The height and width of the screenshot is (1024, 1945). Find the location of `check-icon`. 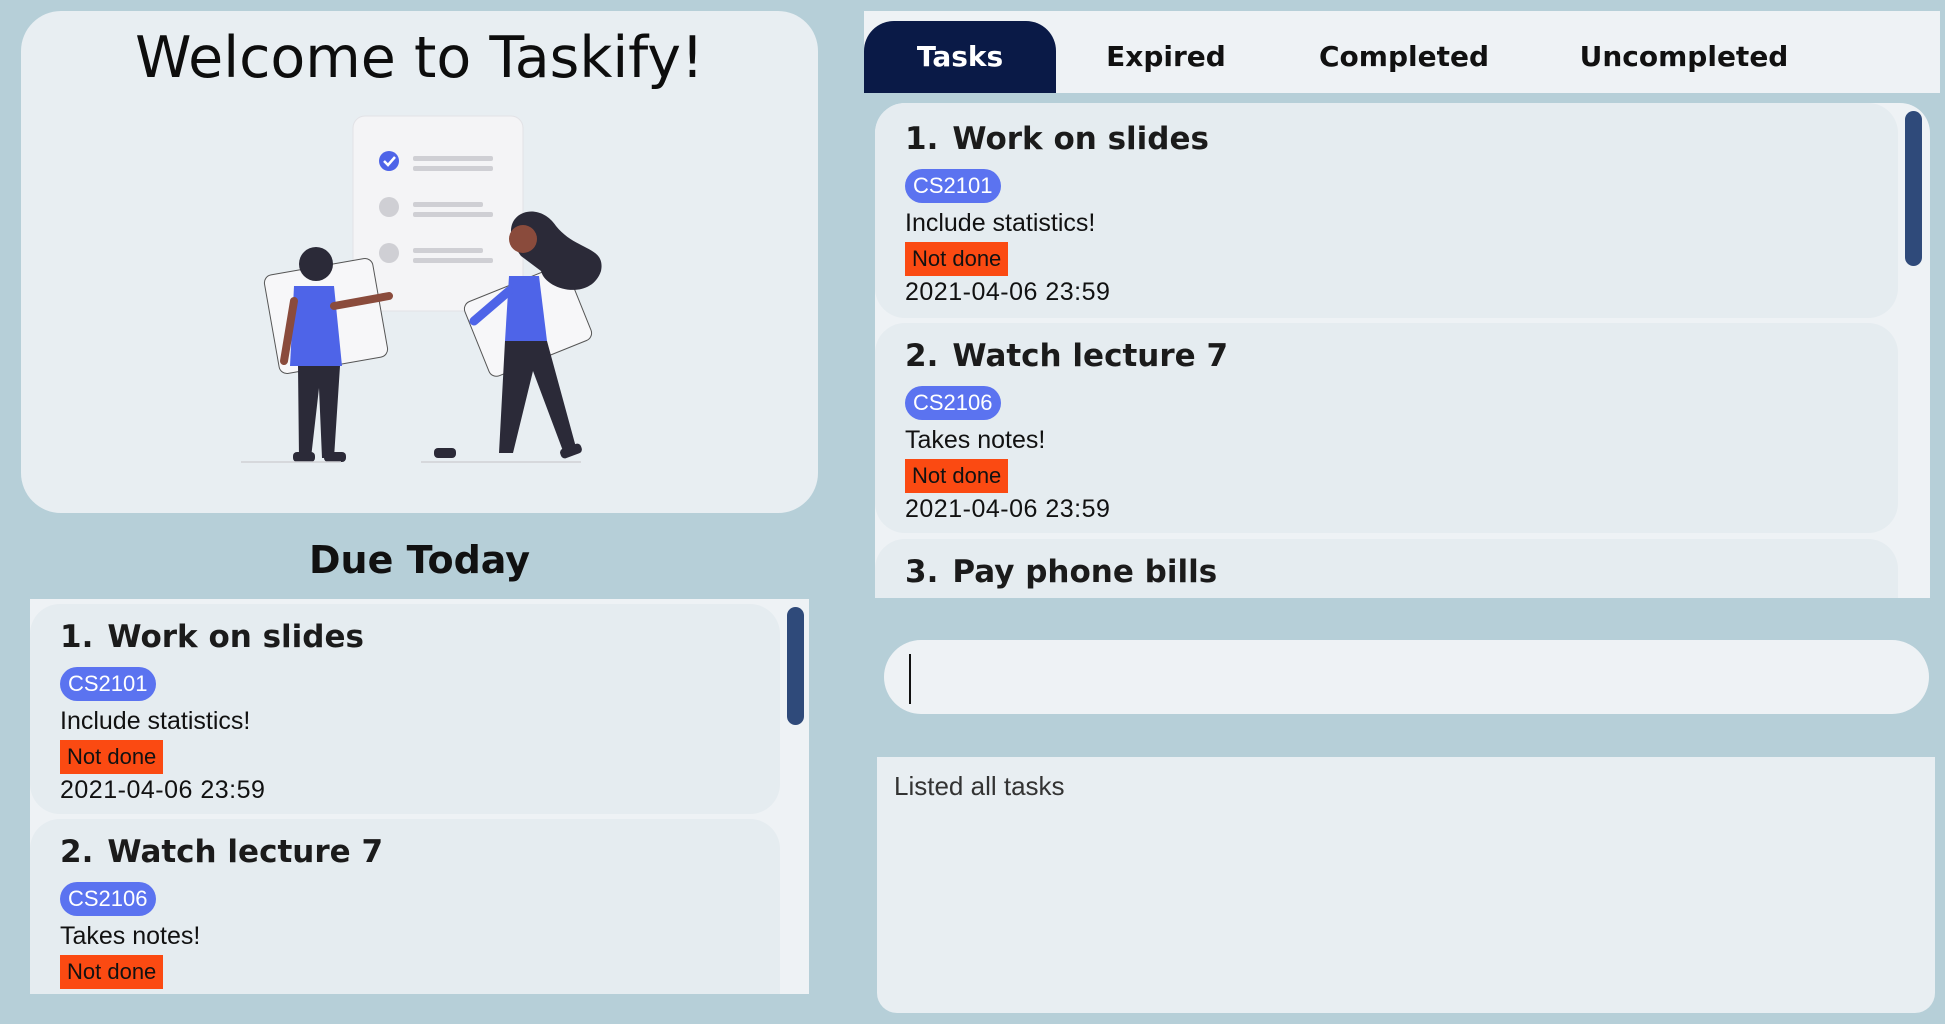

check-icon is located at coordinates (389, 161).